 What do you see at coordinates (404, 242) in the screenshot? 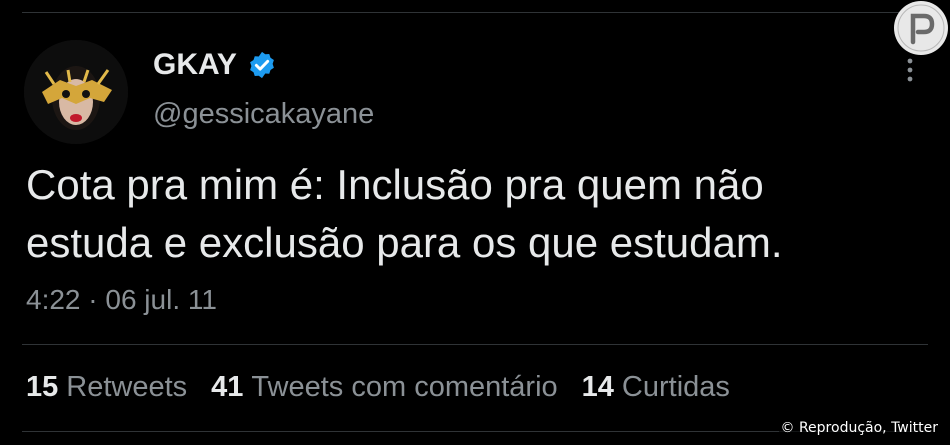
I see `tweet-text-line: estuda e exclusão para os que estudam.` at bounding box center [404, 242].